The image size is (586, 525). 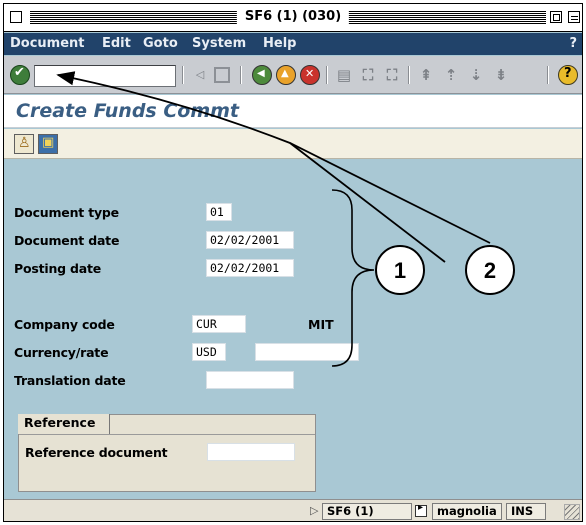 What do you see at coordinates (64, 424) in the screenshot?
I see `reference-tab: Reference` at bounding box center [64, 424].